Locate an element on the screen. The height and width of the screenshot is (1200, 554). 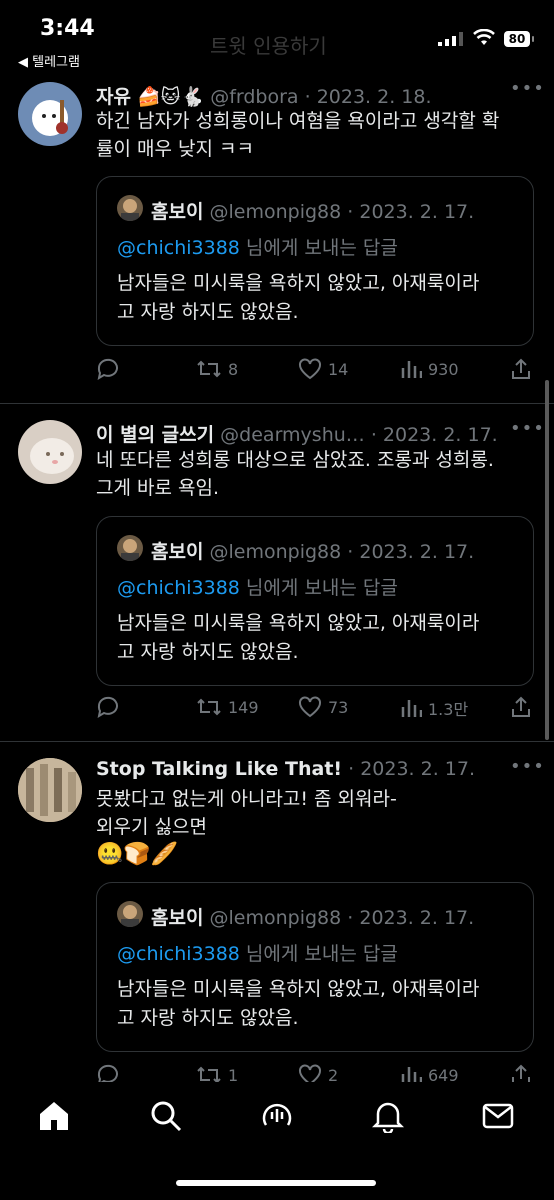
battery-tip is located at coordinates (533, 39).